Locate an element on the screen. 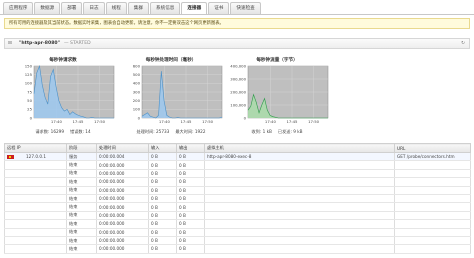 Image resolution: width=474 pixels, height=258 pixels. stat-sent: 已发送: 9 kB is located at coordinates (290, 131).